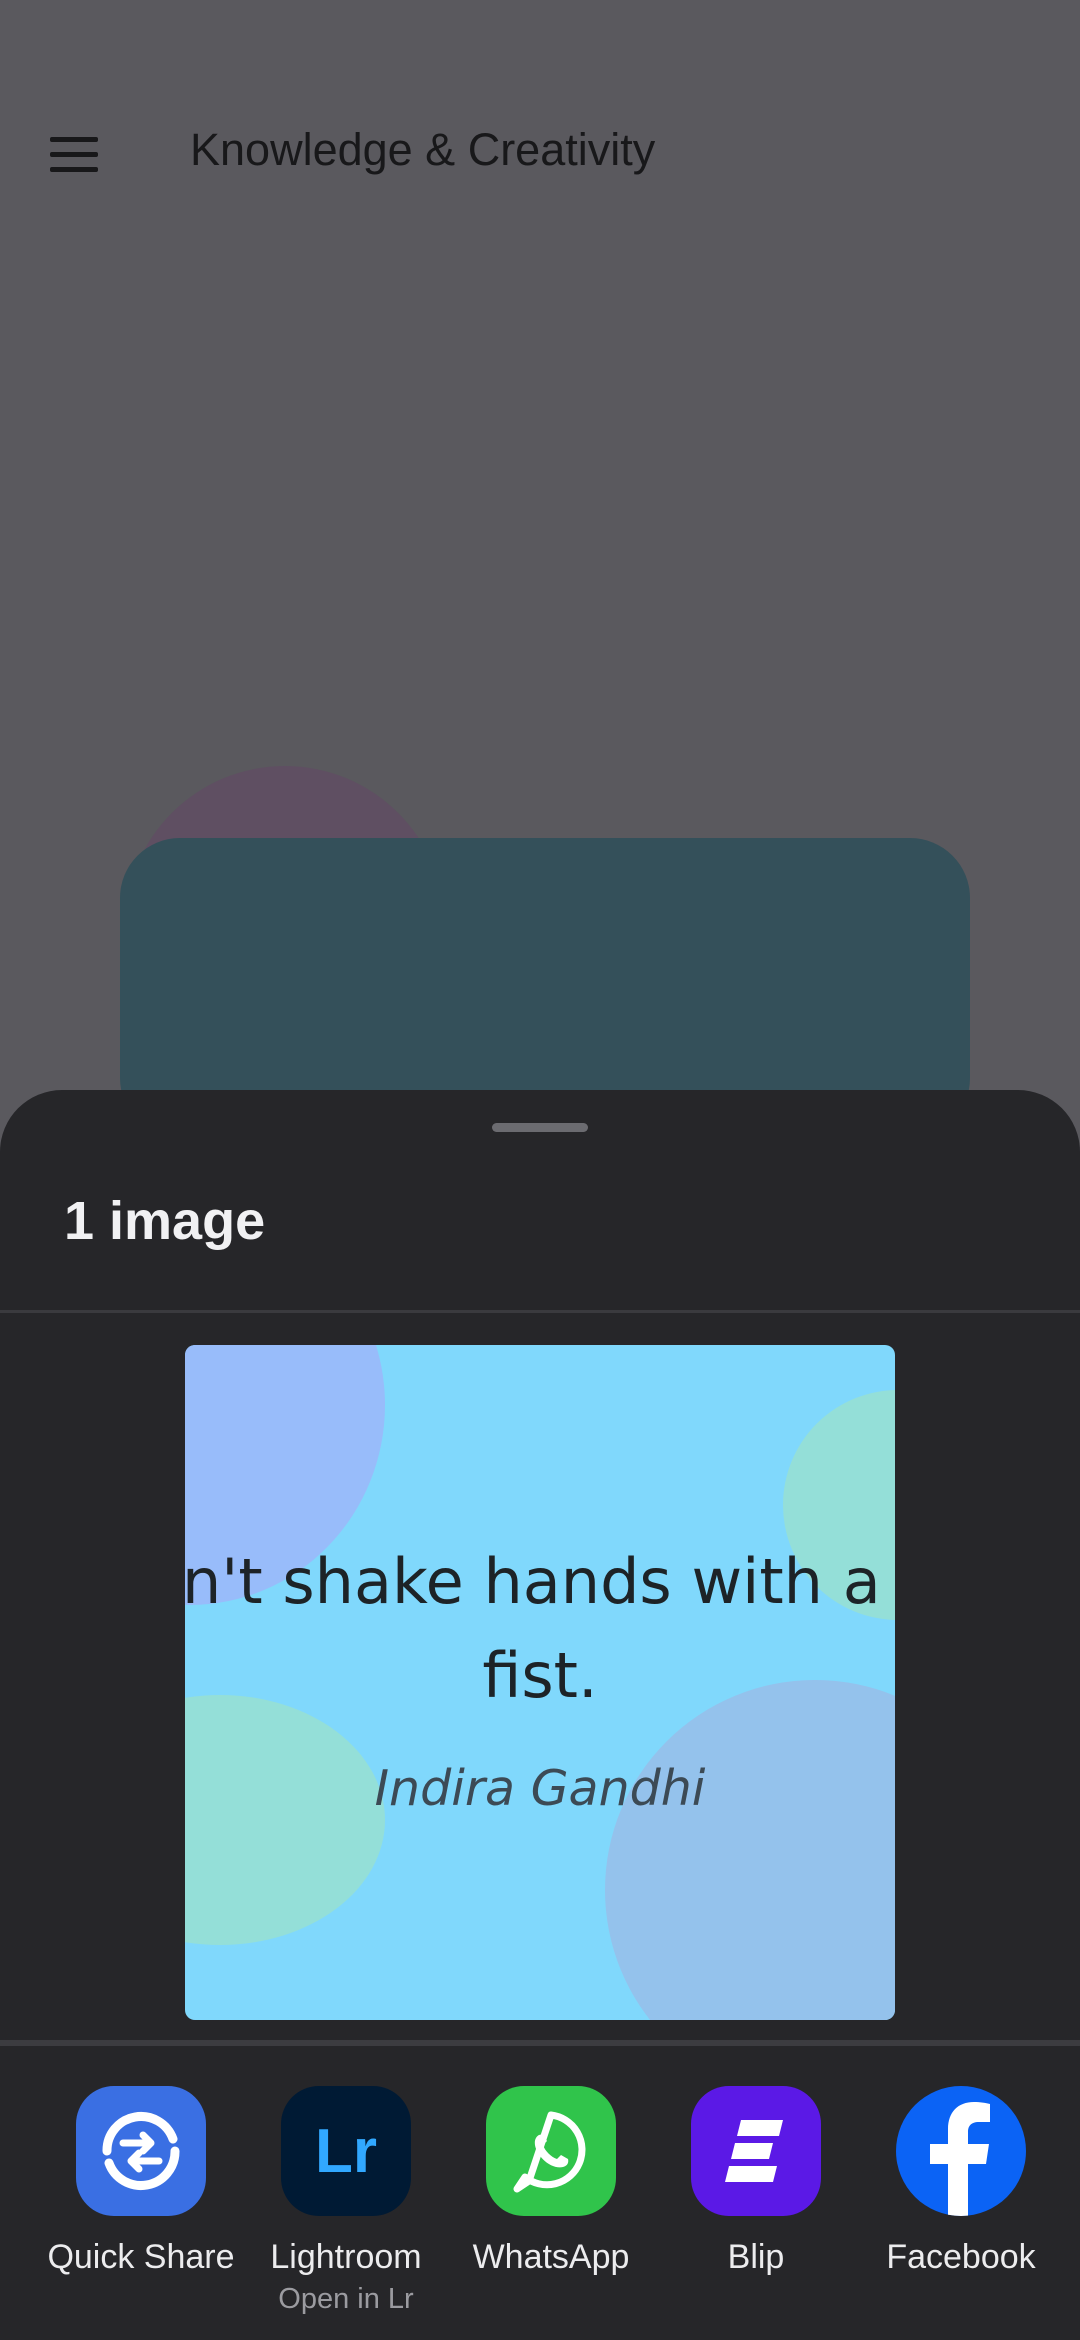 This screenshot has width=1080, height=2340. I want to click on quote-line: n't shake hands with a cl, so click(540, 1581).